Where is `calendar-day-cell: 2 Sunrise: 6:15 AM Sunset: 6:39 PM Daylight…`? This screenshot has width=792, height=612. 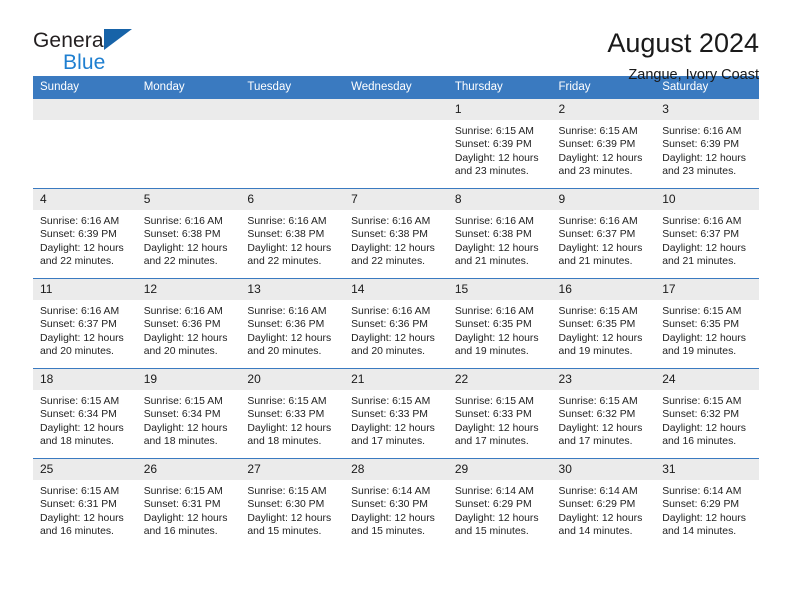
calendar-day-cell: 2 Sunrise: 6:15 AM Sunset: 6:39 PM Daylight… is located at coordinates (603, 143).